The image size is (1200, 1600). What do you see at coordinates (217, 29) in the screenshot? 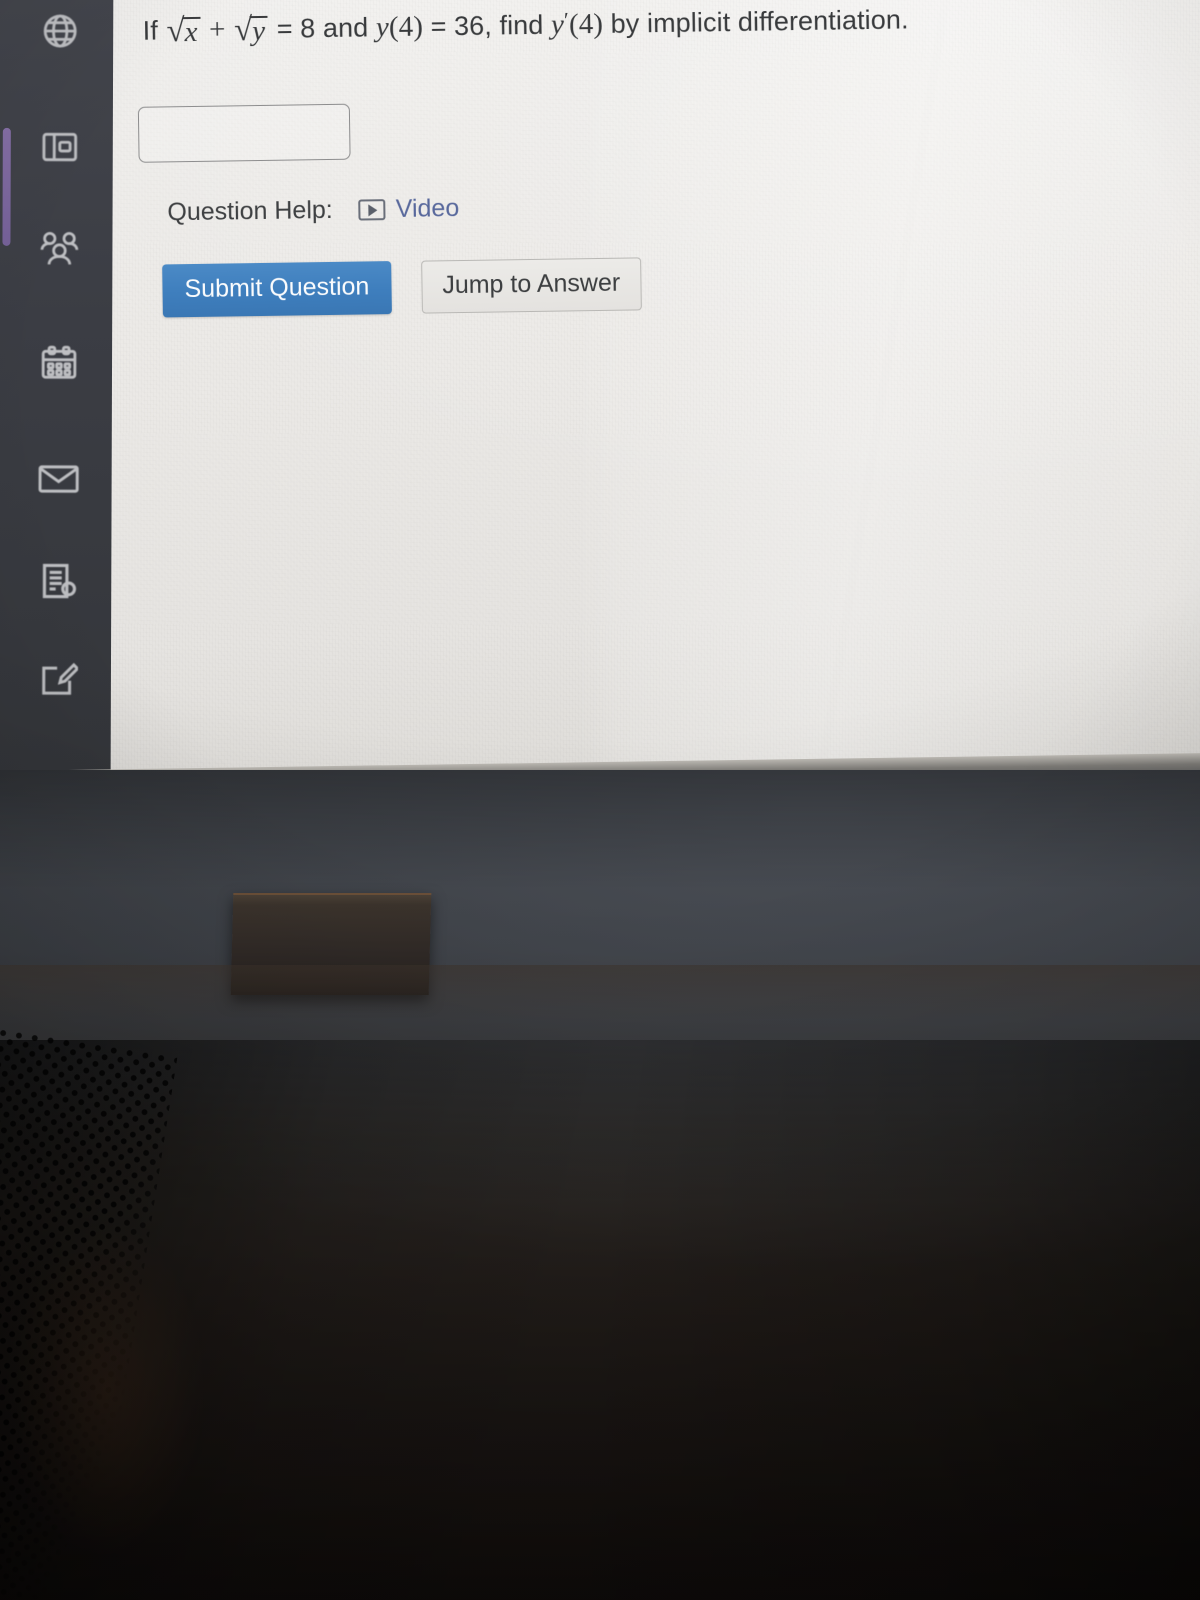
I see `plus-sign: +` at bounding box center [217, 29].